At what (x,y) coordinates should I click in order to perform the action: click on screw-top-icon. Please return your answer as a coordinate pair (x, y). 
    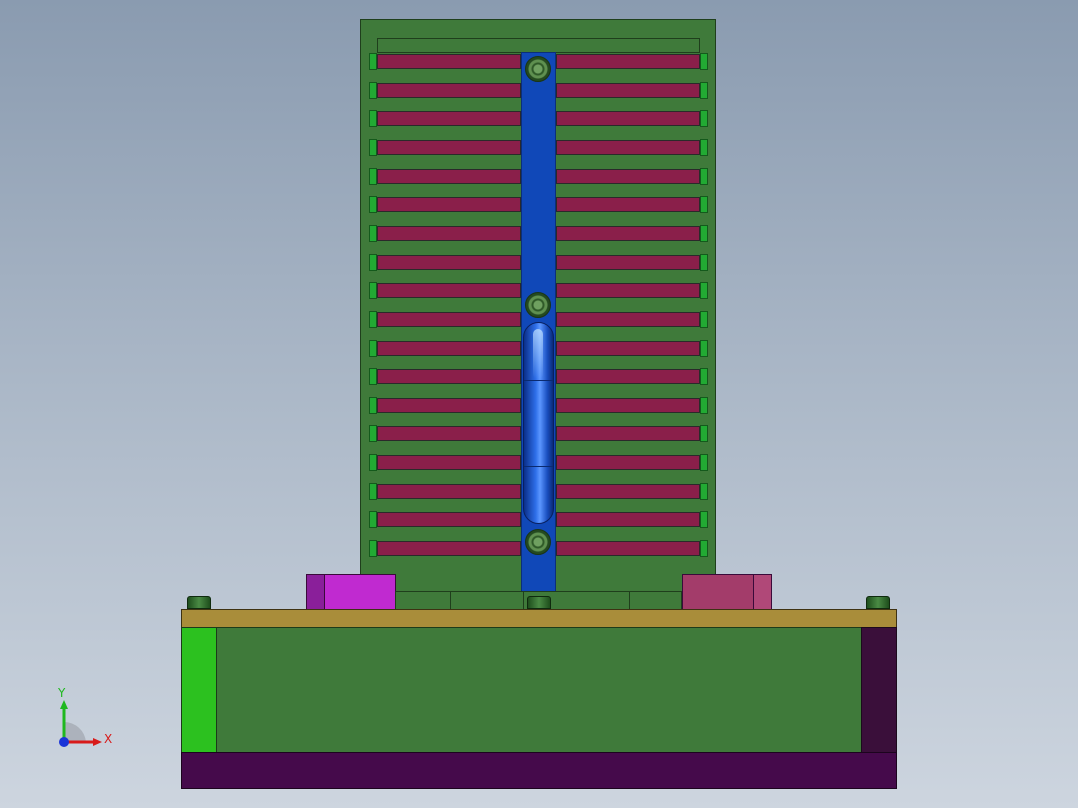
    Looking at the image, I should click on (538, 69).